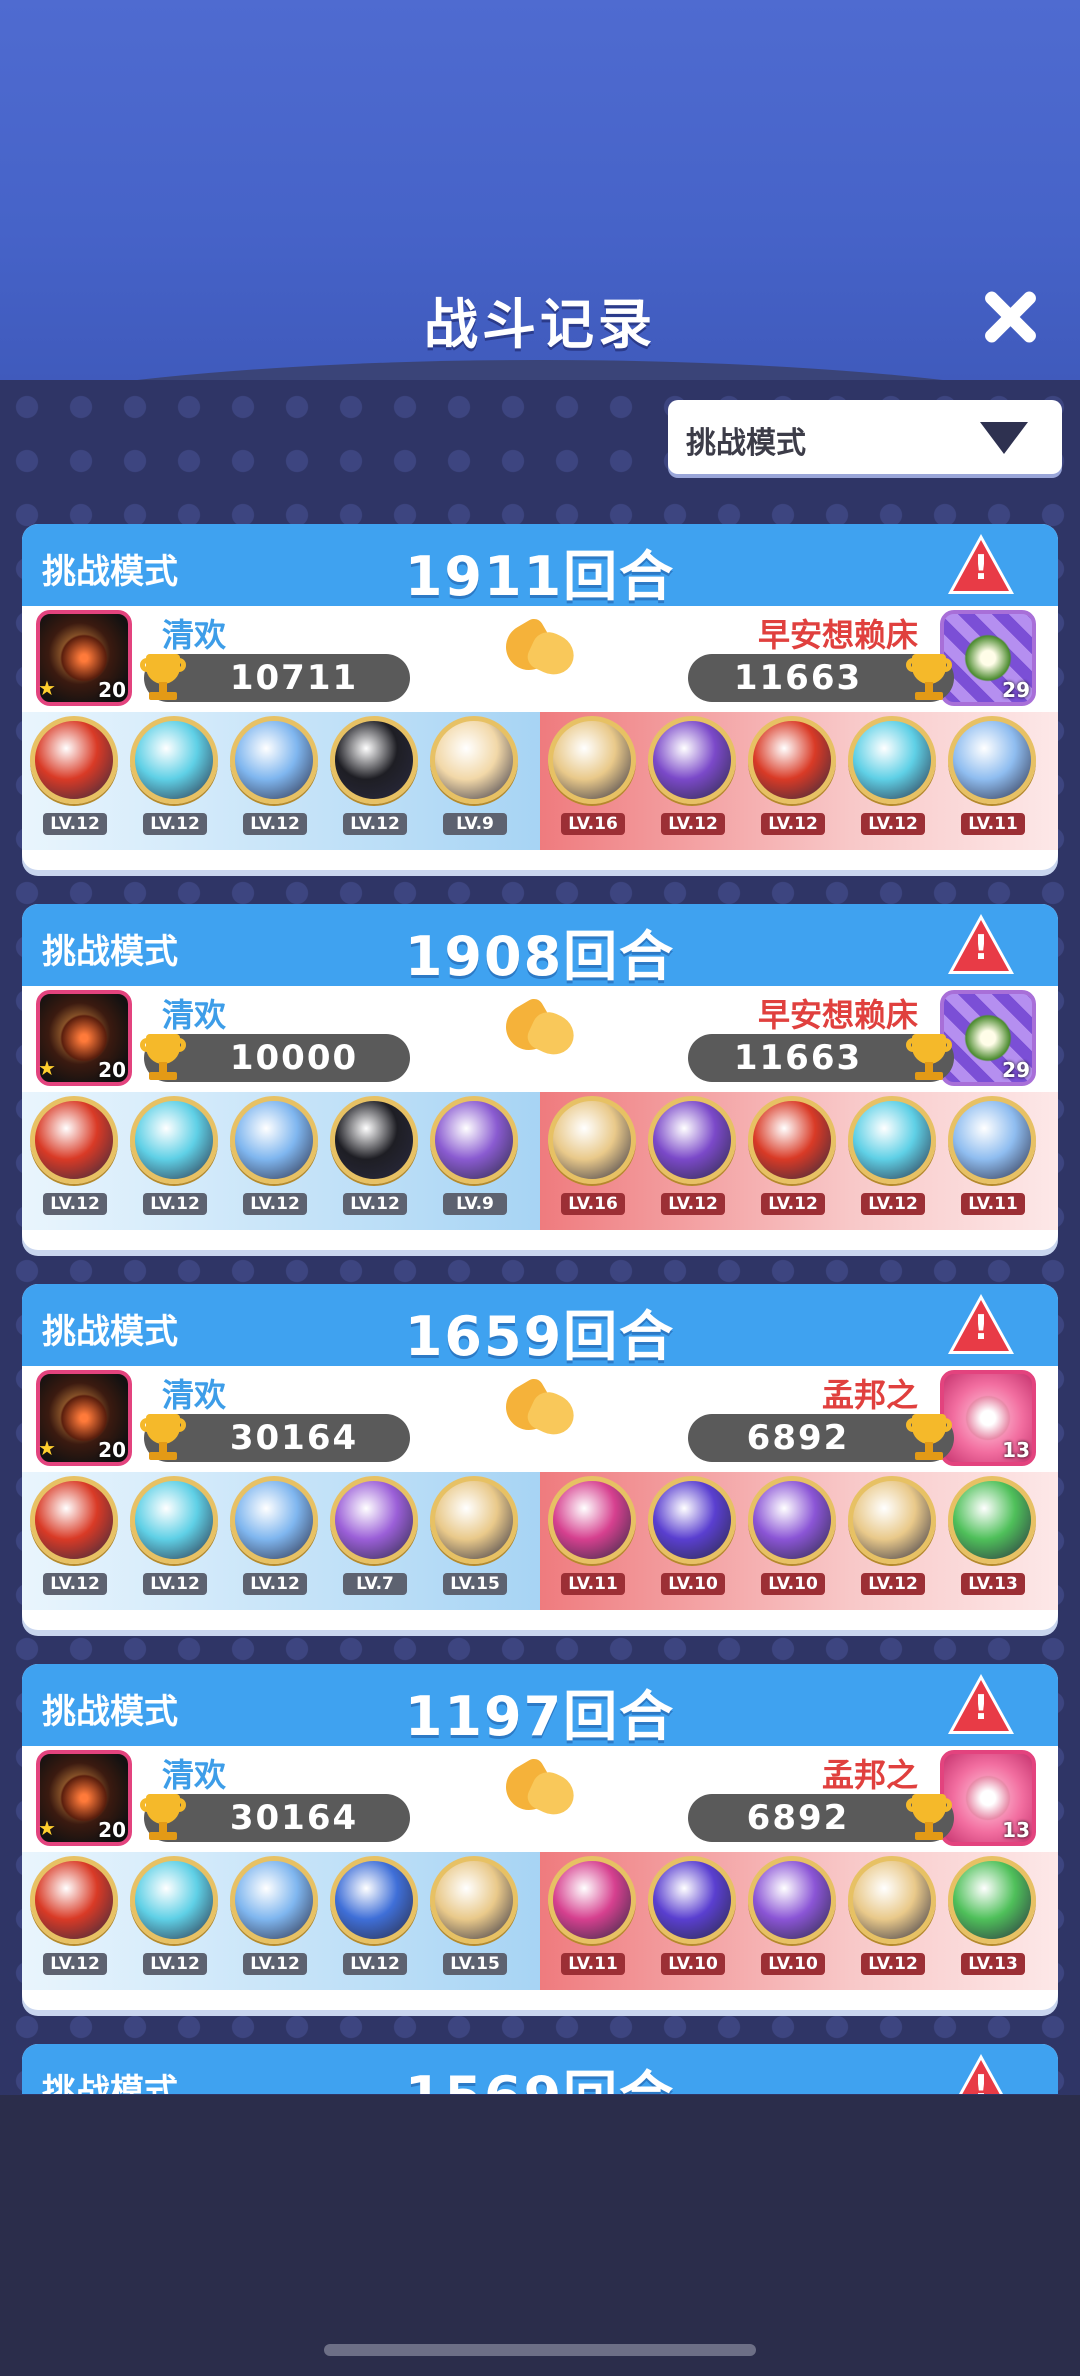  I want to click on page-title: 战斗记录, so click(540, 324).